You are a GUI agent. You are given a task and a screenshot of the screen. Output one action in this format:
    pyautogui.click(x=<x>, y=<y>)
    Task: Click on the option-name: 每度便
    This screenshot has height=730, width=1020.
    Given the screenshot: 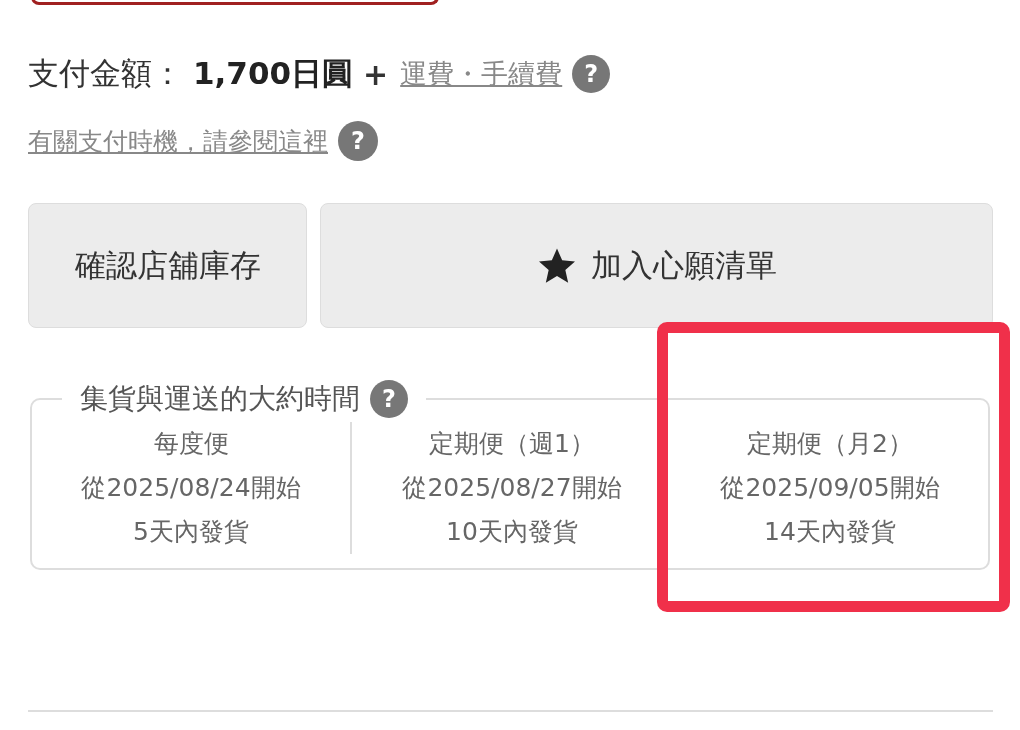 What is the action you would take?
    pyautogui.click(x=191, y=444)
    